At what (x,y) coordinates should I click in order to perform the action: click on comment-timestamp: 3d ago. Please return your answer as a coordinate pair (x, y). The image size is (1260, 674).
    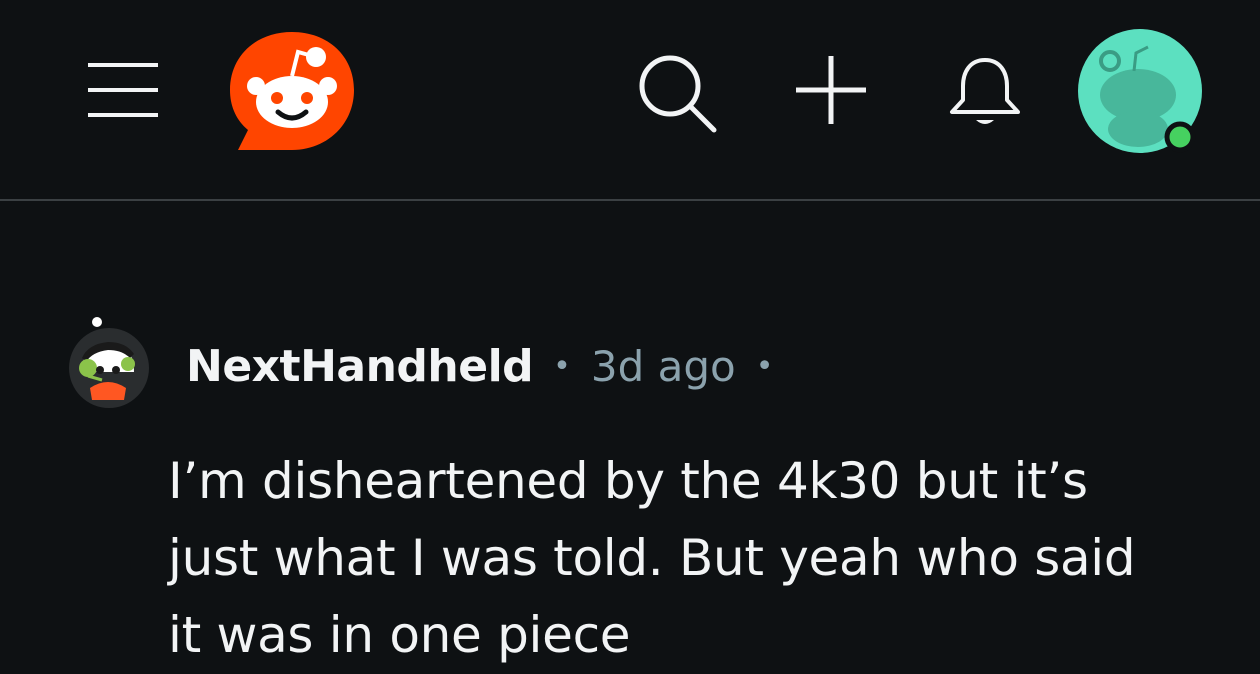
    Looking at the image, I should click on (663, 366).